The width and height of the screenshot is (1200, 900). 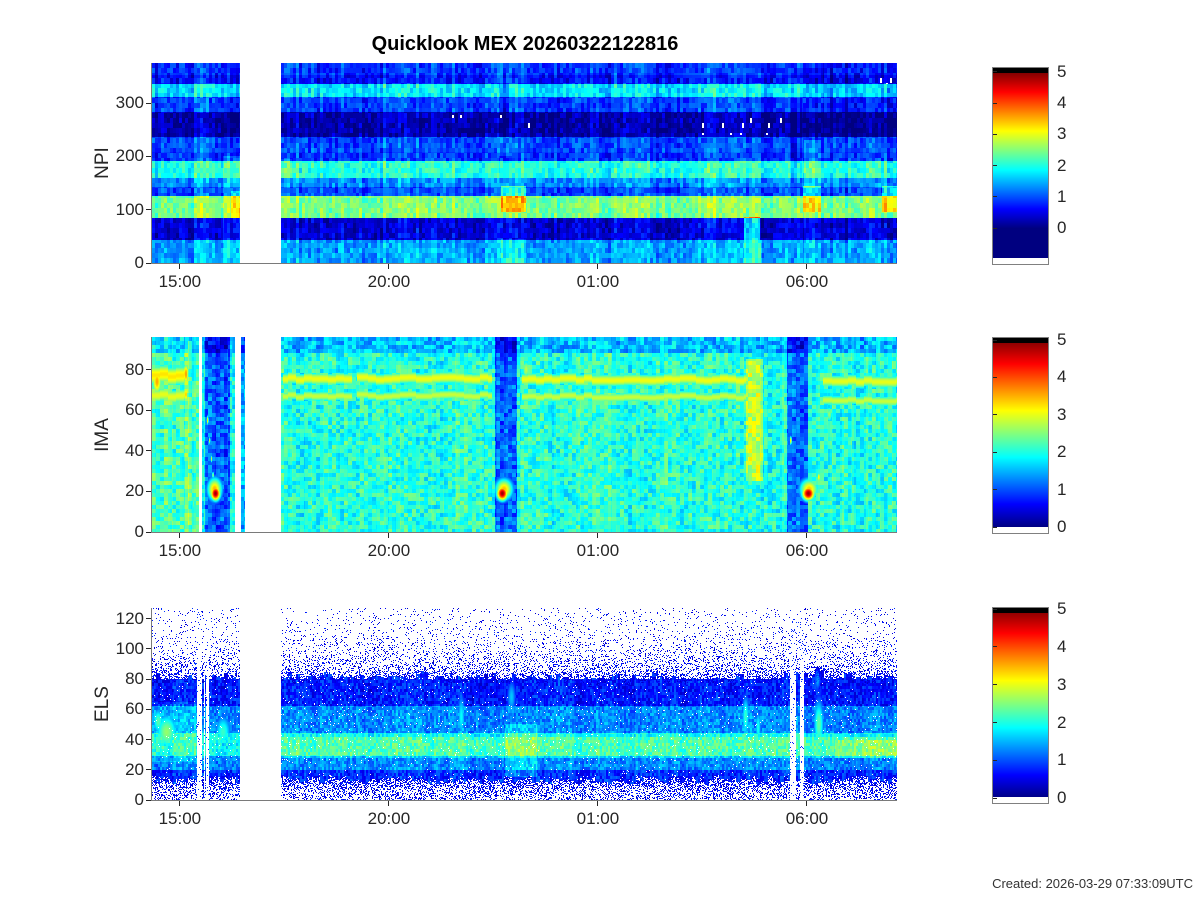 What do you see at coordinates (151, 435) in the screenshot?
I see `ima-left-spine` at bounding box center [151, 435].